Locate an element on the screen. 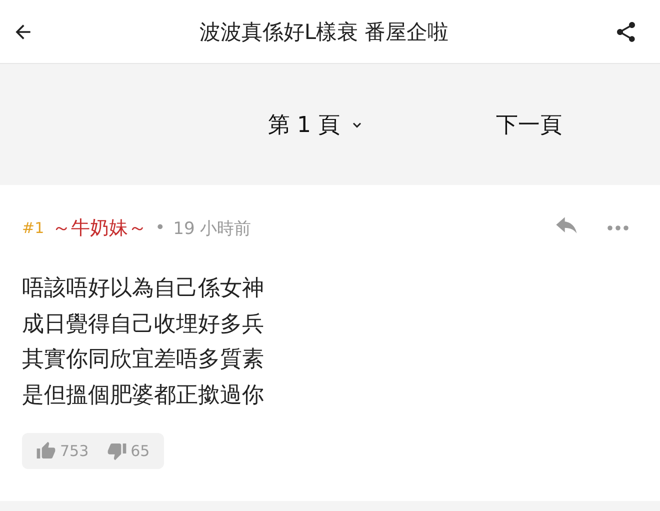  author-name: ～牛奶妹～ is located at coordinates (100, 228).